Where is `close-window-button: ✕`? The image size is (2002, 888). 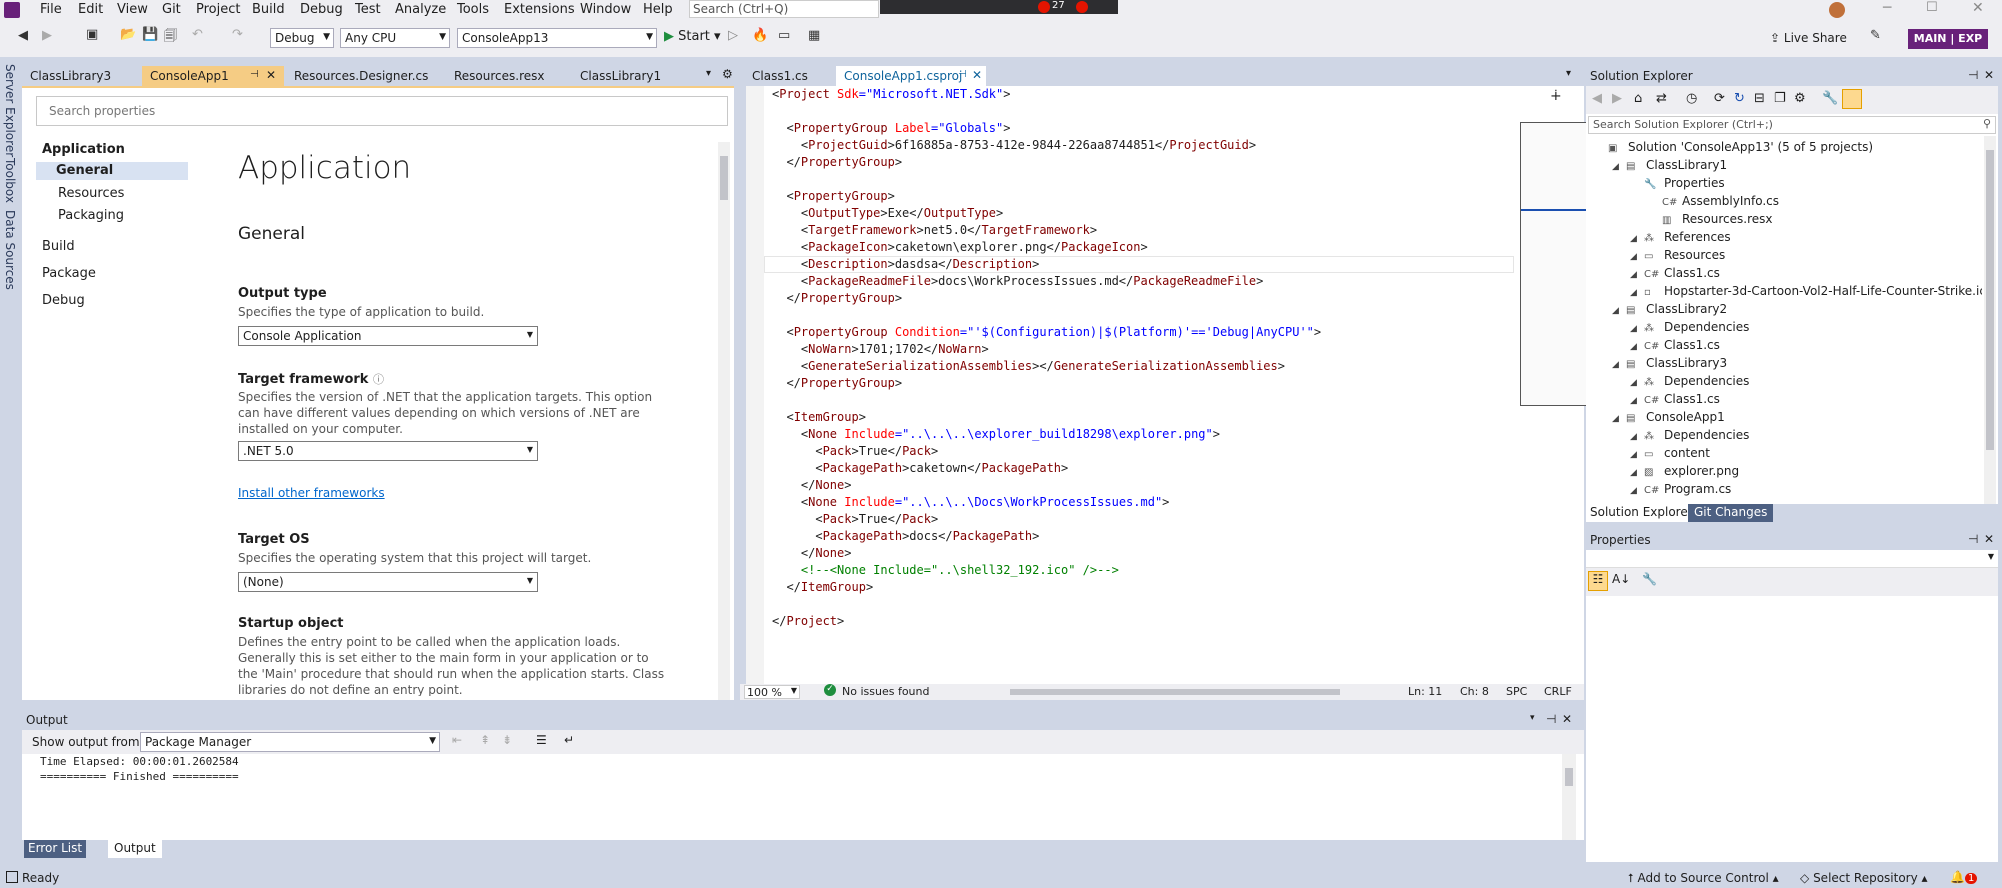 close-window-button: ✕ is located at coordinates (1978, 8).